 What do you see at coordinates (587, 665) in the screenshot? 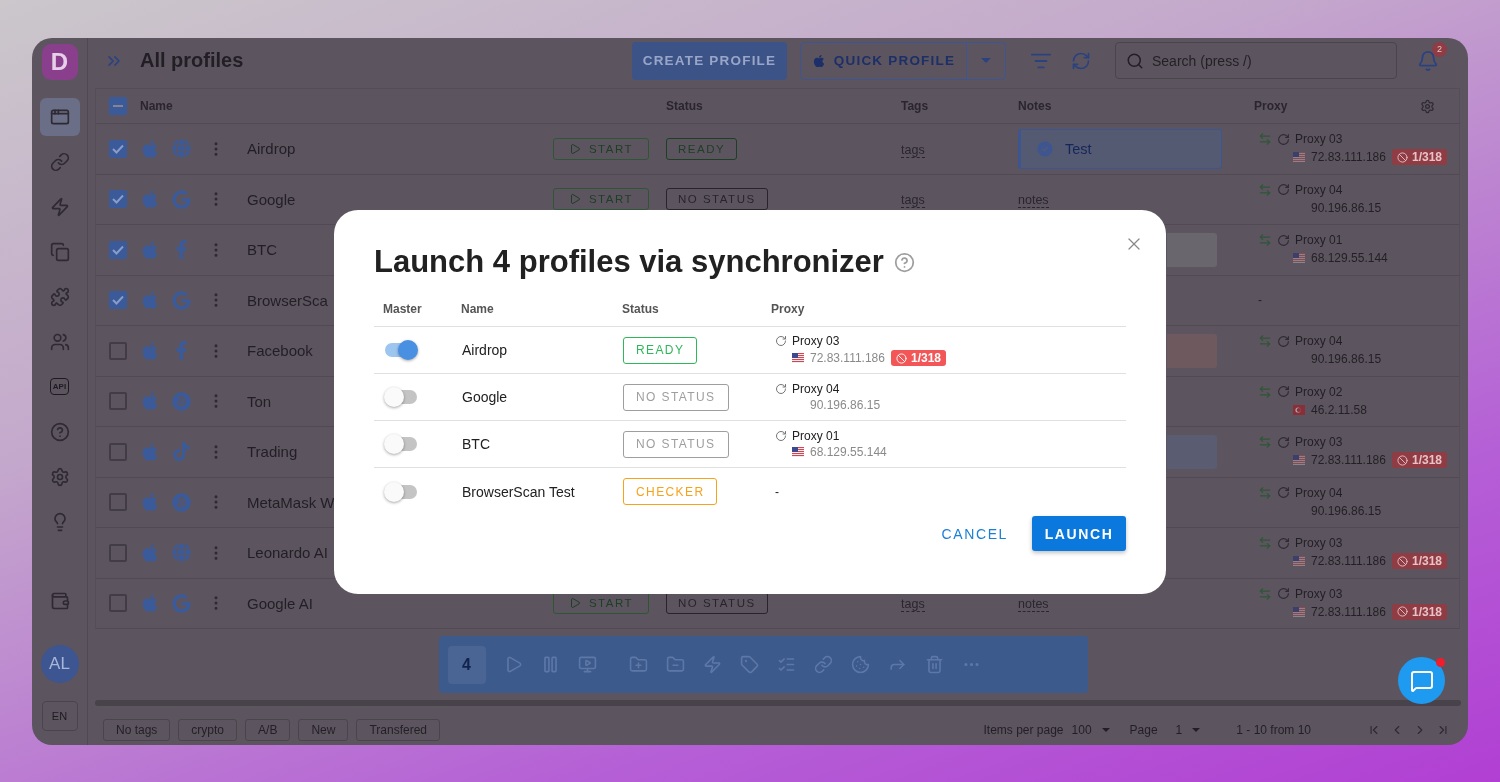
I see `screen-play-icon` at bounding box center [587, 665].